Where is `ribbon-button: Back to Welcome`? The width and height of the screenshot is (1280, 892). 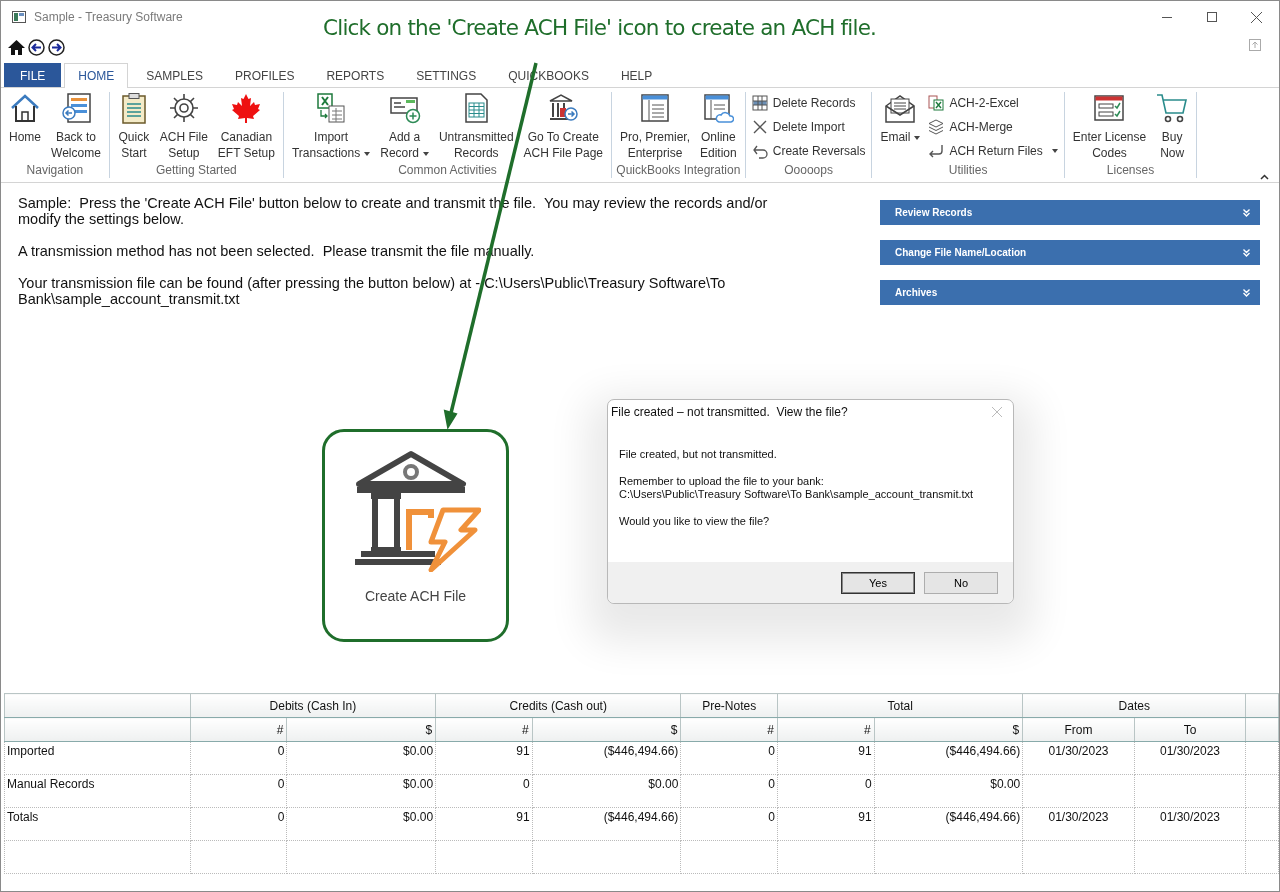 ribbon-button: Back to Welcome is located at coordinates (76, 126).